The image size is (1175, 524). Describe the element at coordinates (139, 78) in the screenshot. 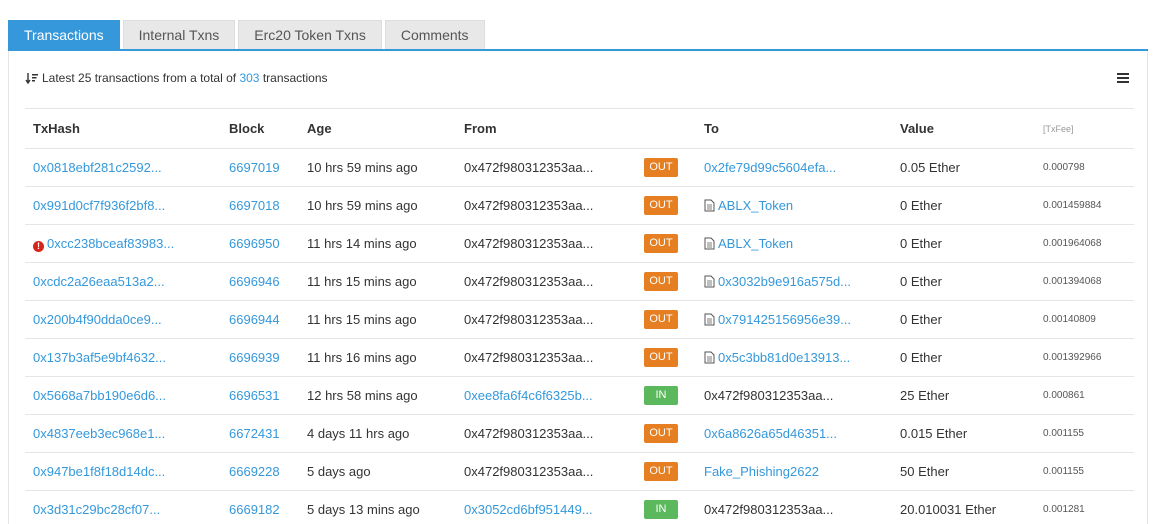

I see `summary-prefix: Latest 25 transactions from a total of` at that location.